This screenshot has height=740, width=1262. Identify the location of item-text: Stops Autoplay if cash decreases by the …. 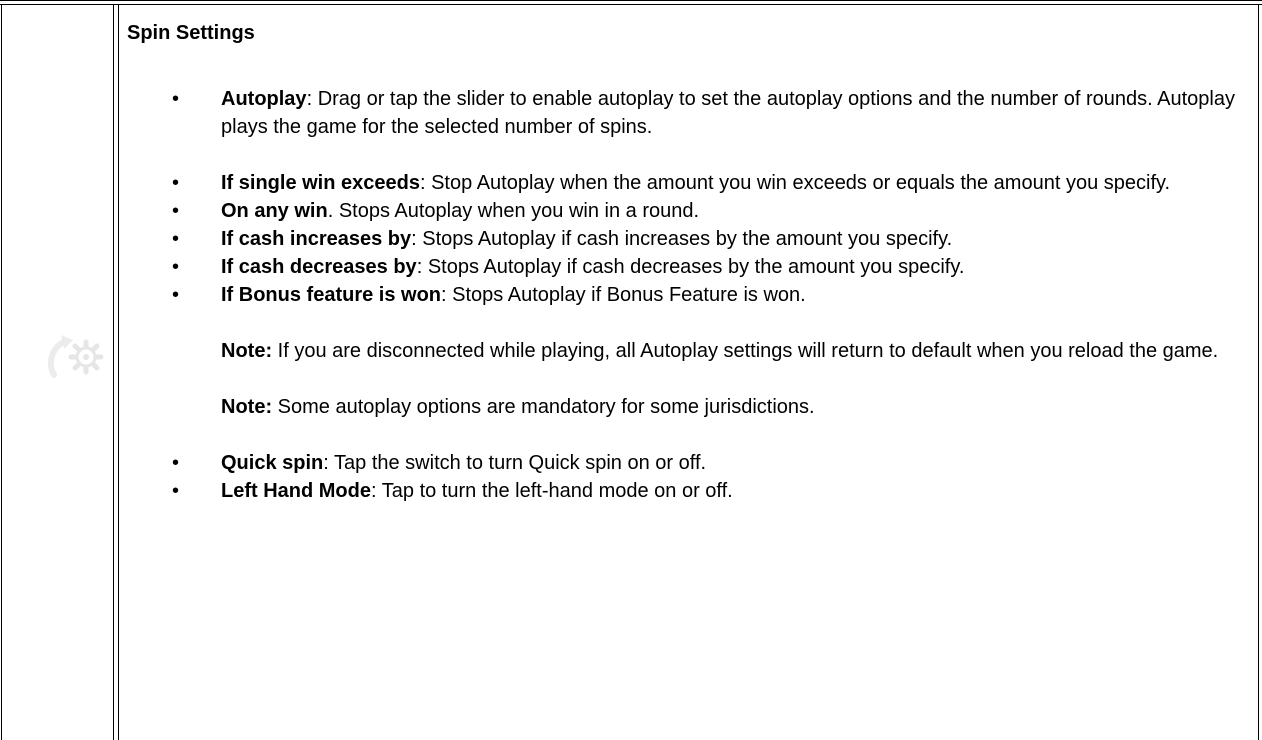
(696, 267).